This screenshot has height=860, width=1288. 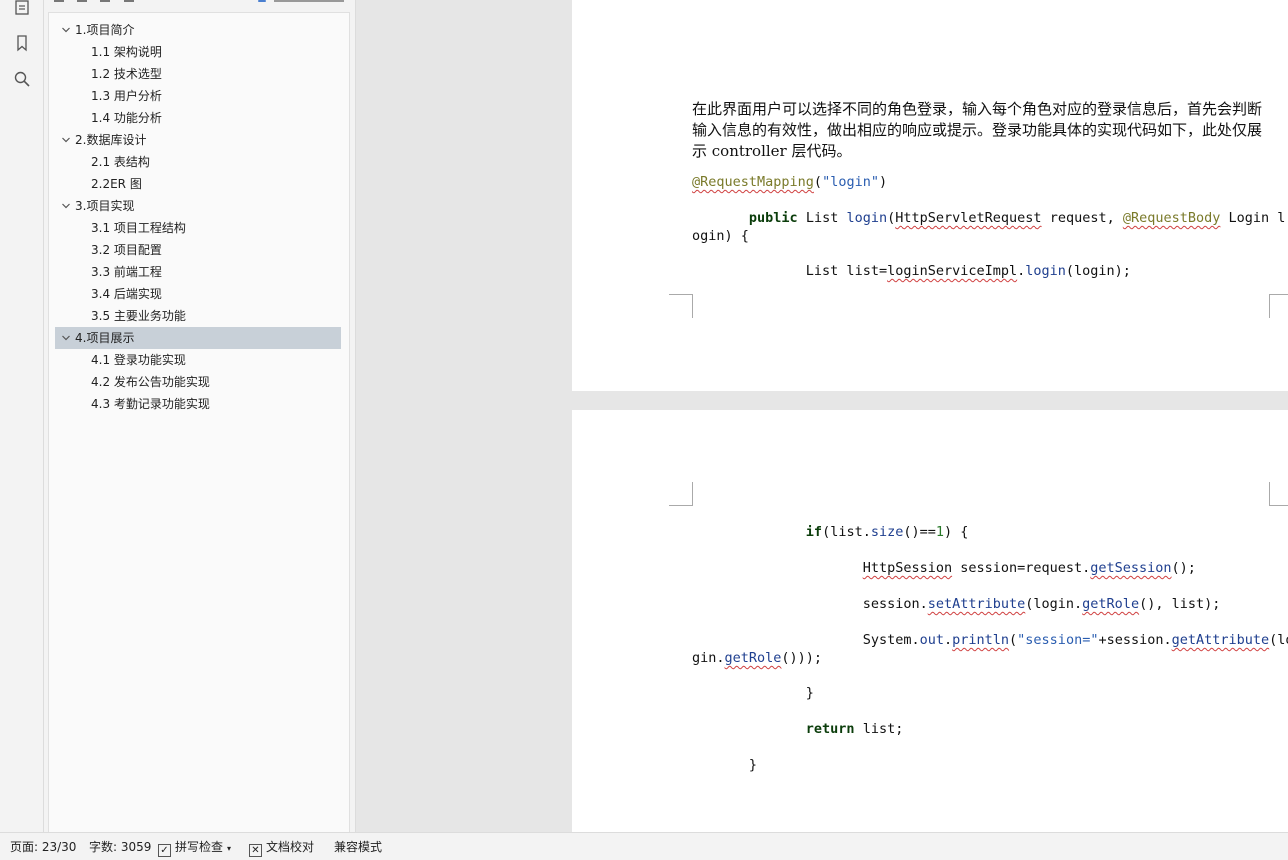 I want to click on toc-item-label: 1.项目简介, so click(x=105, y=30).